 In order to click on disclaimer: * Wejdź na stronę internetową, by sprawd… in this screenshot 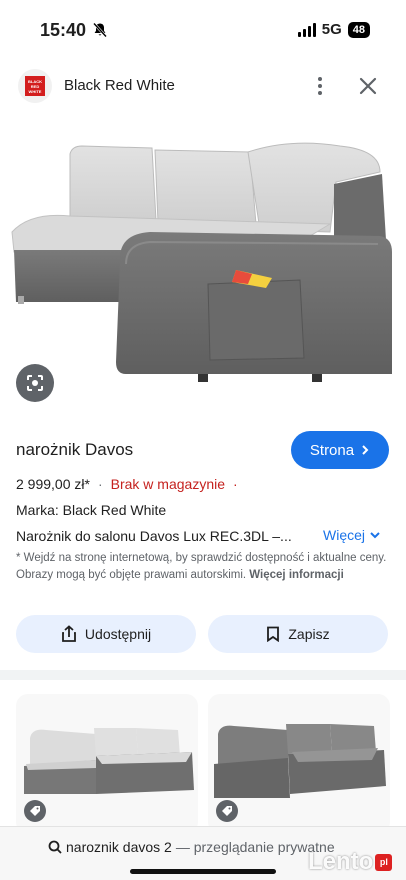, I will do `click(203, 567)`.